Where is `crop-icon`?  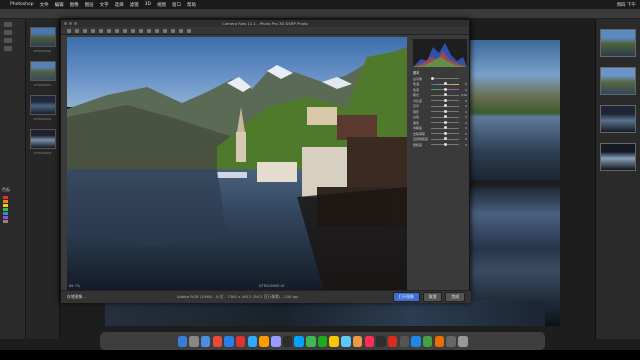 crop-icon is located at coordinates (109, 30).